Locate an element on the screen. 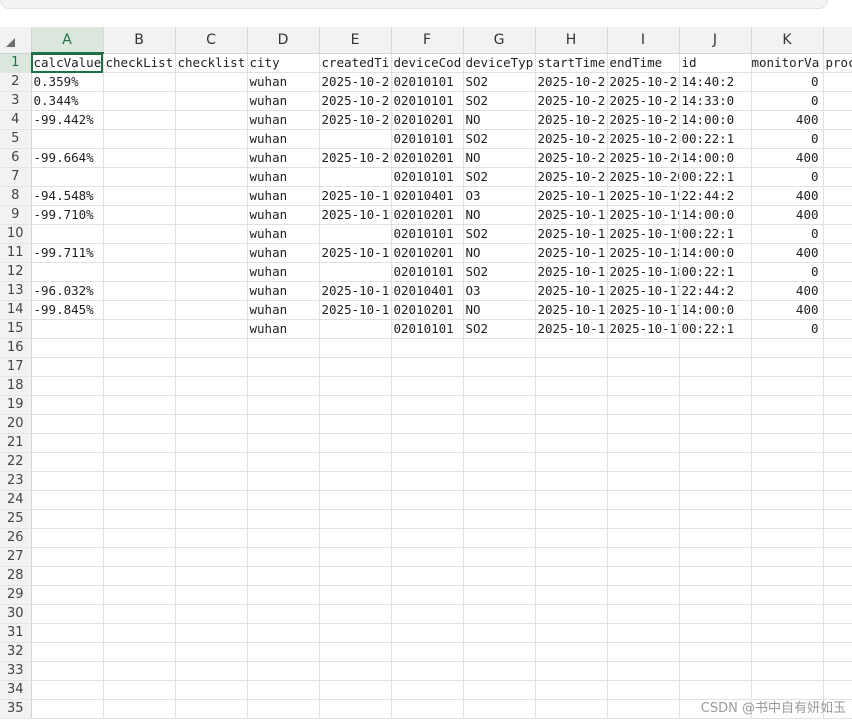 This screenshot has width=852, height=721. cell-f32 is located at coordinates (427, 652).